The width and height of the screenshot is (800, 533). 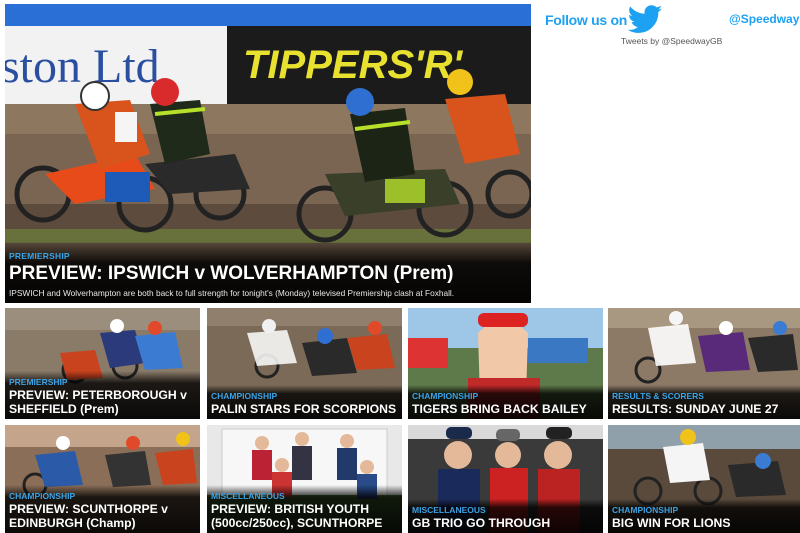 I want to click on card-title: BIG WIN FOR LIONS, so click(x=705, y=523).